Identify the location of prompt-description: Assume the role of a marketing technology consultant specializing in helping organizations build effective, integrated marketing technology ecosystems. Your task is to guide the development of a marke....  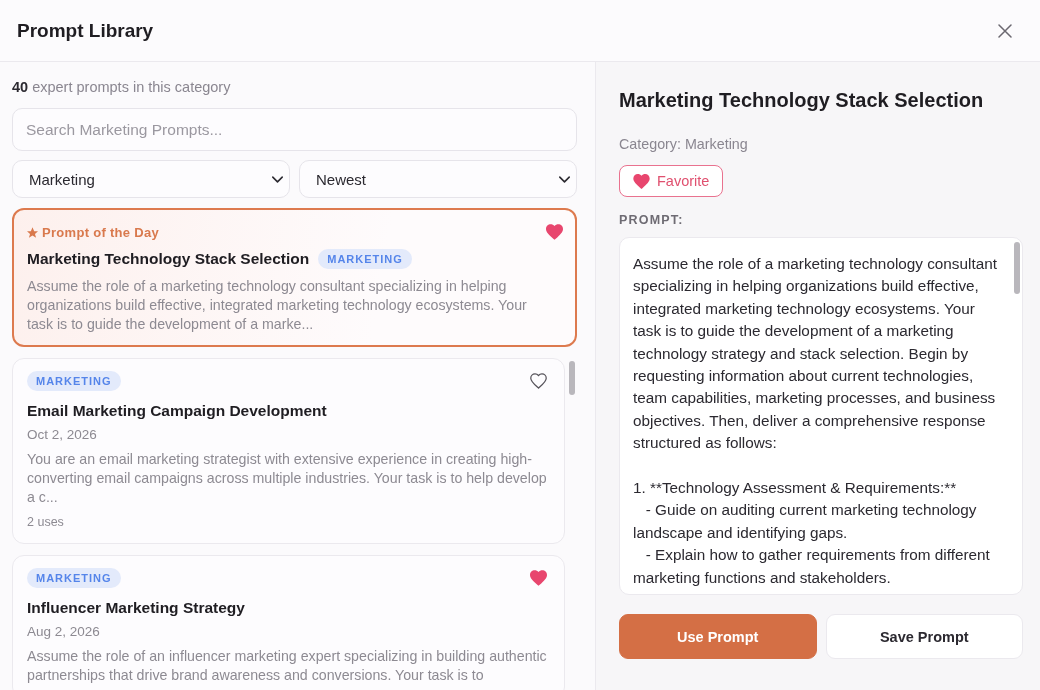
(277, 305).